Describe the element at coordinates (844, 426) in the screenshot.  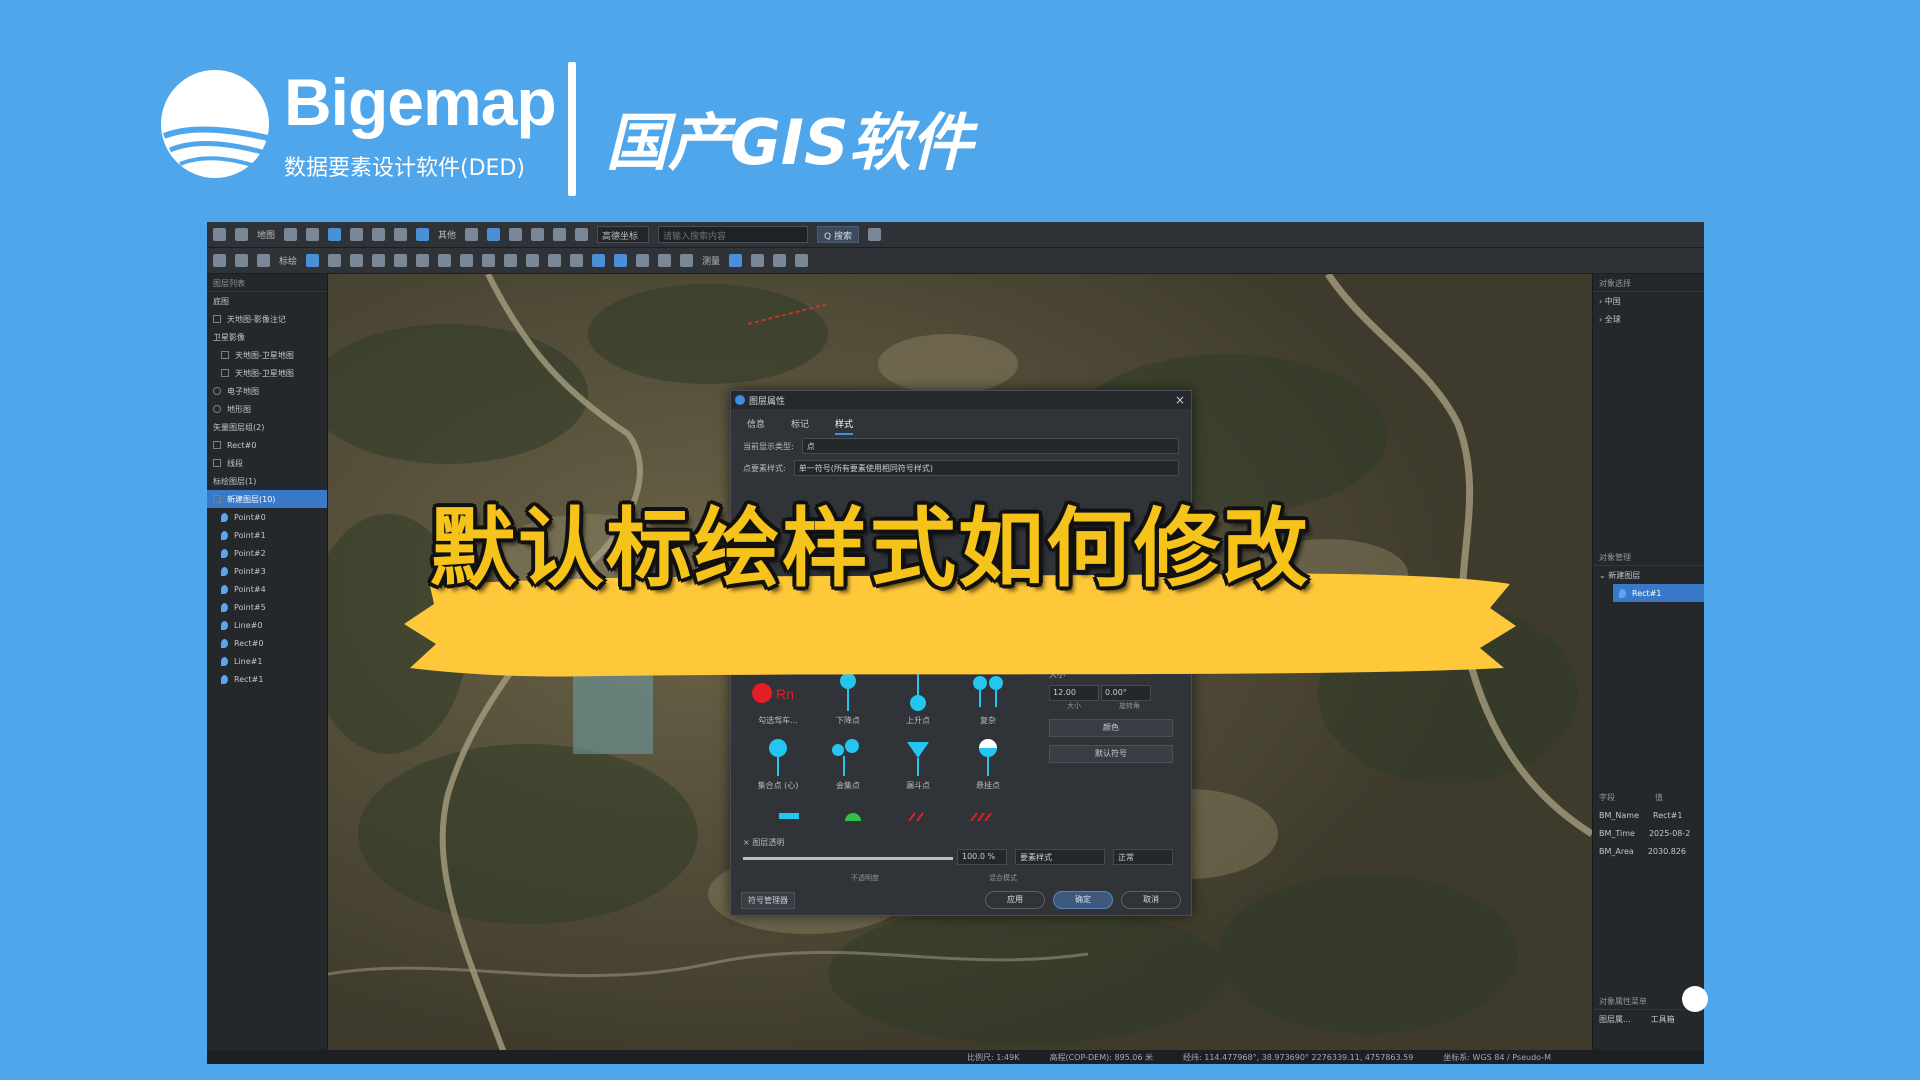
I see `tab-style: 样式` at that location.